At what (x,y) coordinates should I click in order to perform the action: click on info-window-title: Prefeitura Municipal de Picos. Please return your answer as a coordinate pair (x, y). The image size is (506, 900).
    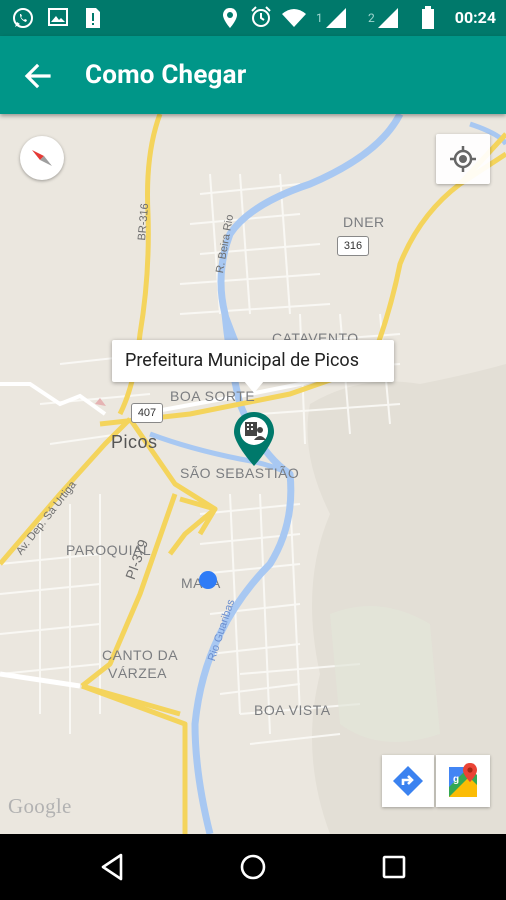
    Looking at the image, I should click on (242, 360).